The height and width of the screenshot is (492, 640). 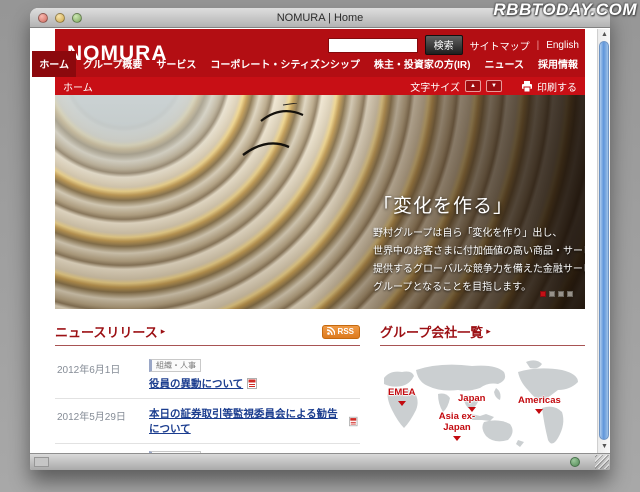 I want to click on region-link-japan: Japan, so click(x=472, y=402).